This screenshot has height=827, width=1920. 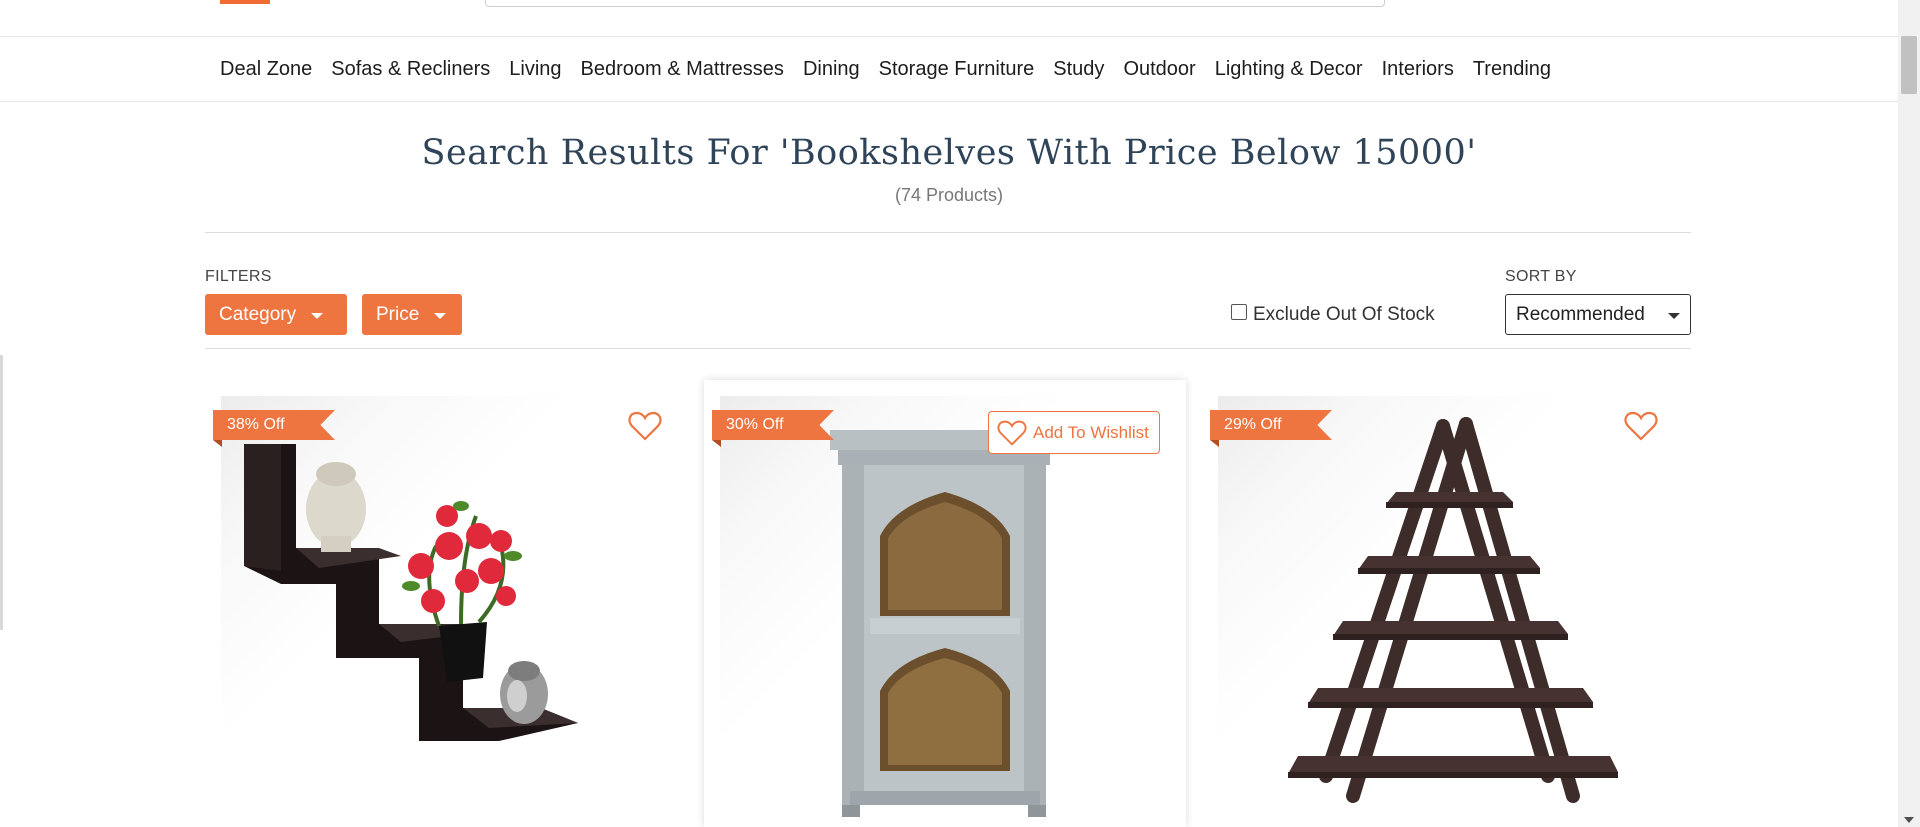 I want to click on price-filter-button: Price, so click(x=412, y=314).